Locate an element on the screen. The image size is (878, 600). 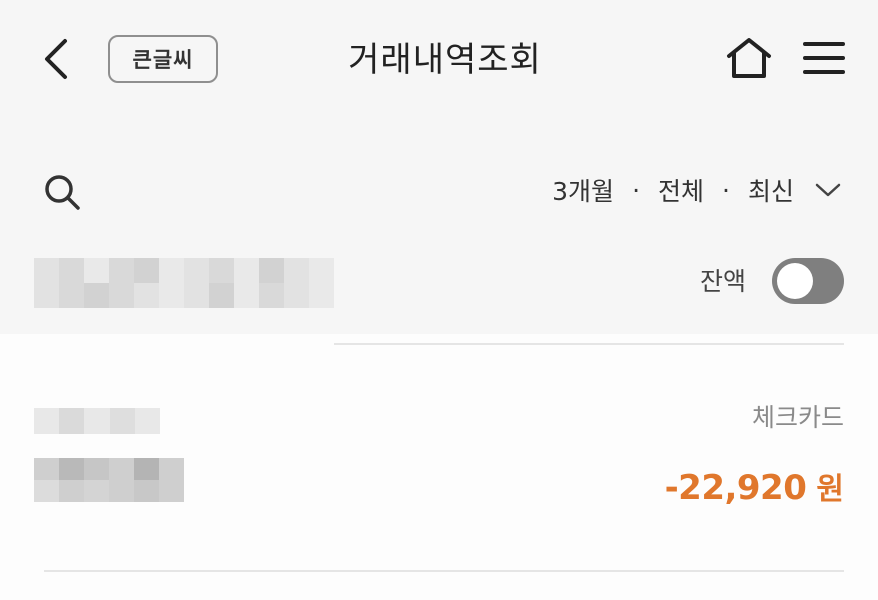
transaction-amount: -22,920 원 is located at coordinates (754, 486).